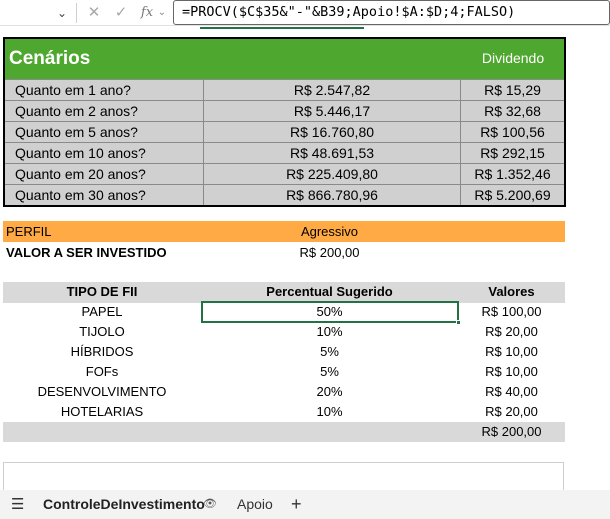 The image size is (610, 519). Describe the element at coordinates (458, 322) in the screenshot. I see `fill-handle` at that location.